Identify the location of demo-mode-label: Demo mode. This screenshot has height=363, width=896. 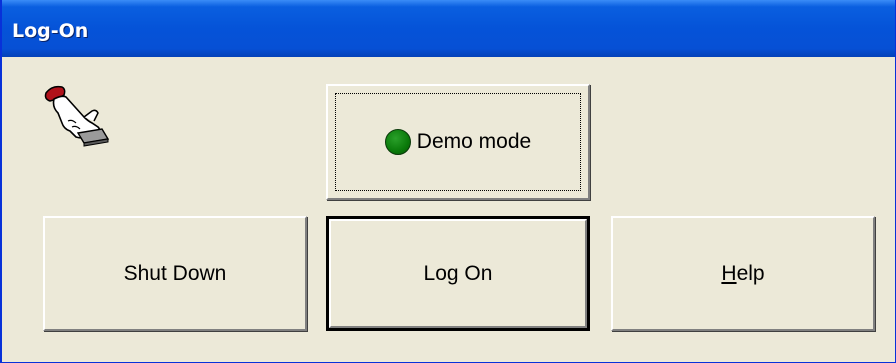
(474, 141).